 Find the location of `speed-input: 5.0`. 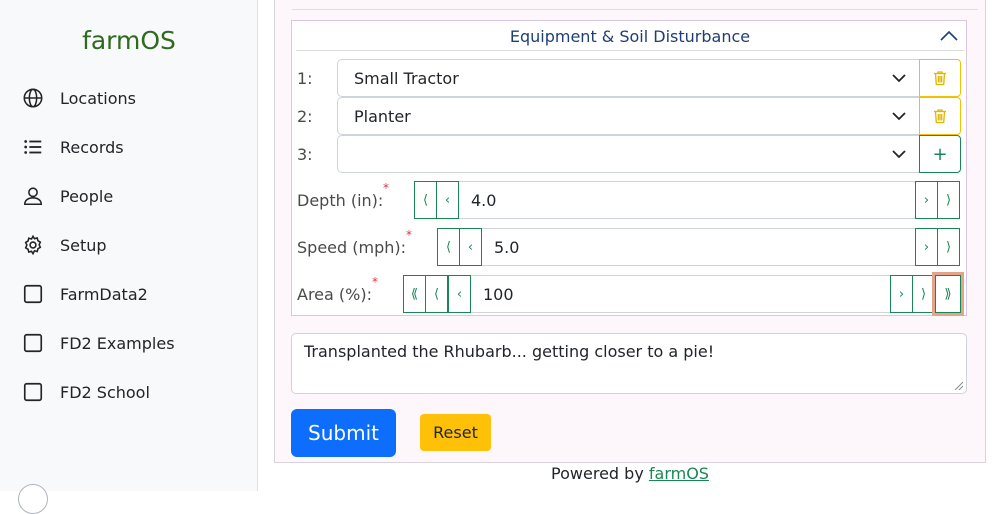

speed-input: 5.0 is located at coordinates (699, 247).